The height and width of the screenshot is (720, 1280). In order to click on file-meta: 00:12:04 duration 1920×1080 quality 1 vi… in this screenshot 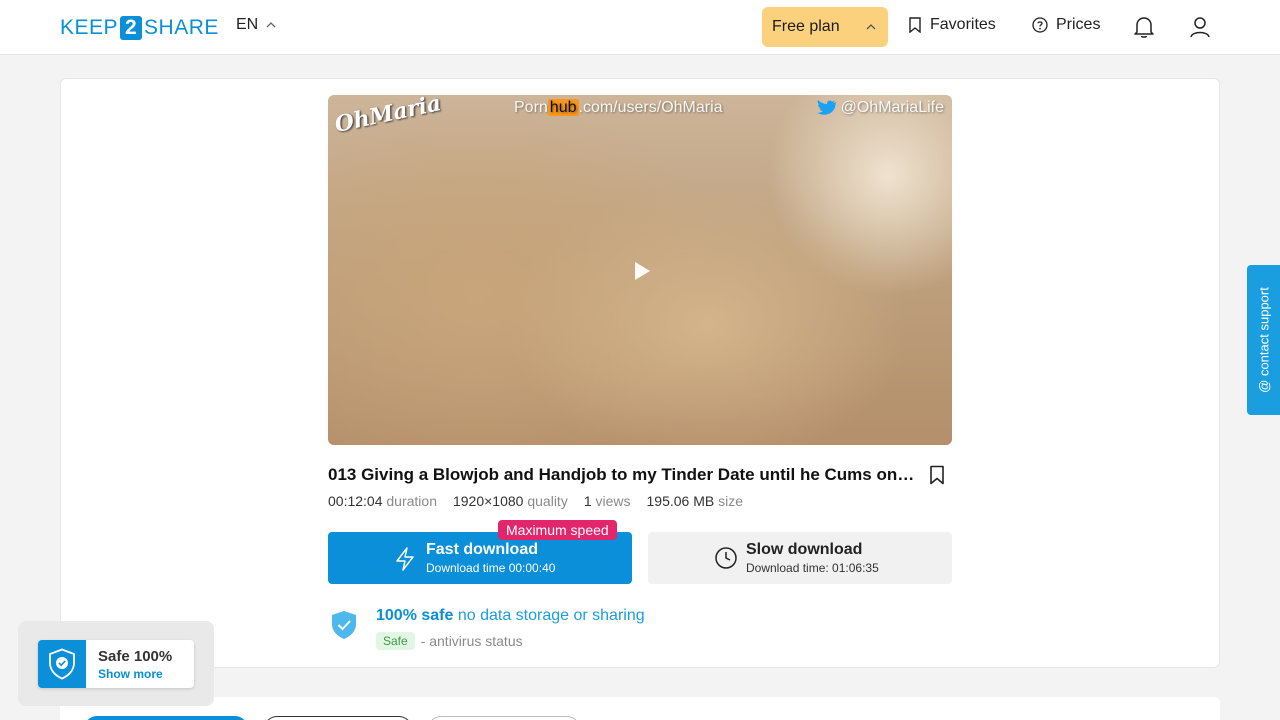, I will do `click(535, 501)`.